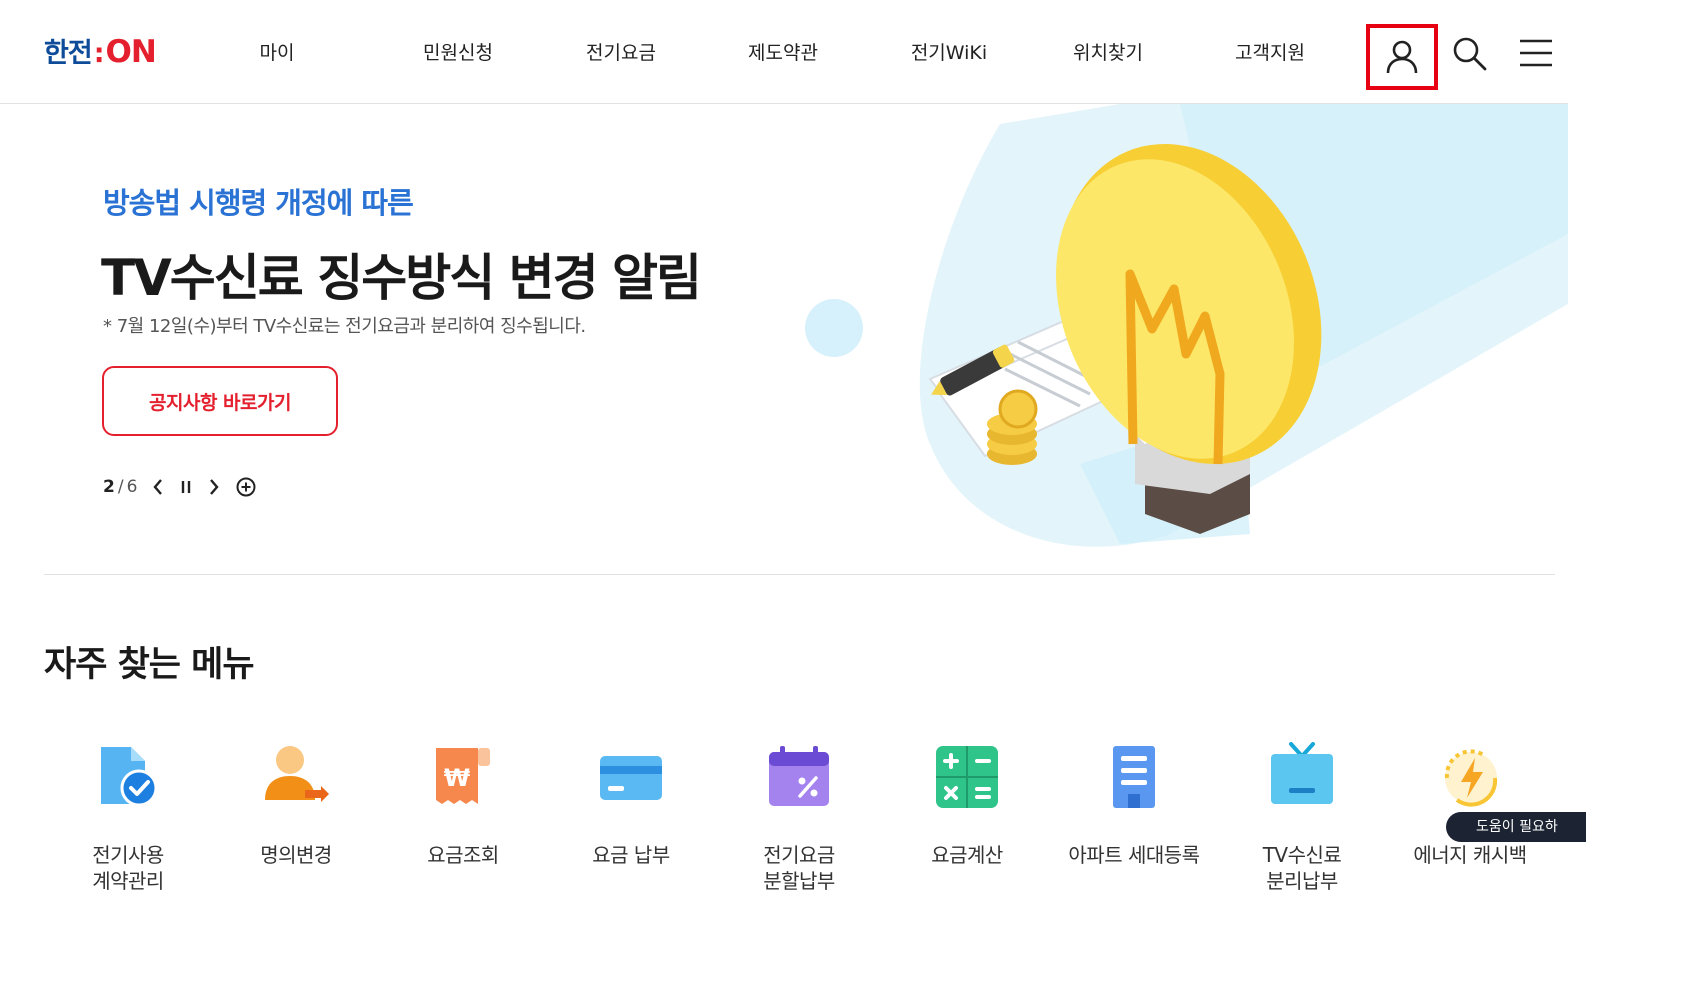  I want to click on quick-item-tv-fee-separation: TV수신료 분리납부, so click(1302, 818).